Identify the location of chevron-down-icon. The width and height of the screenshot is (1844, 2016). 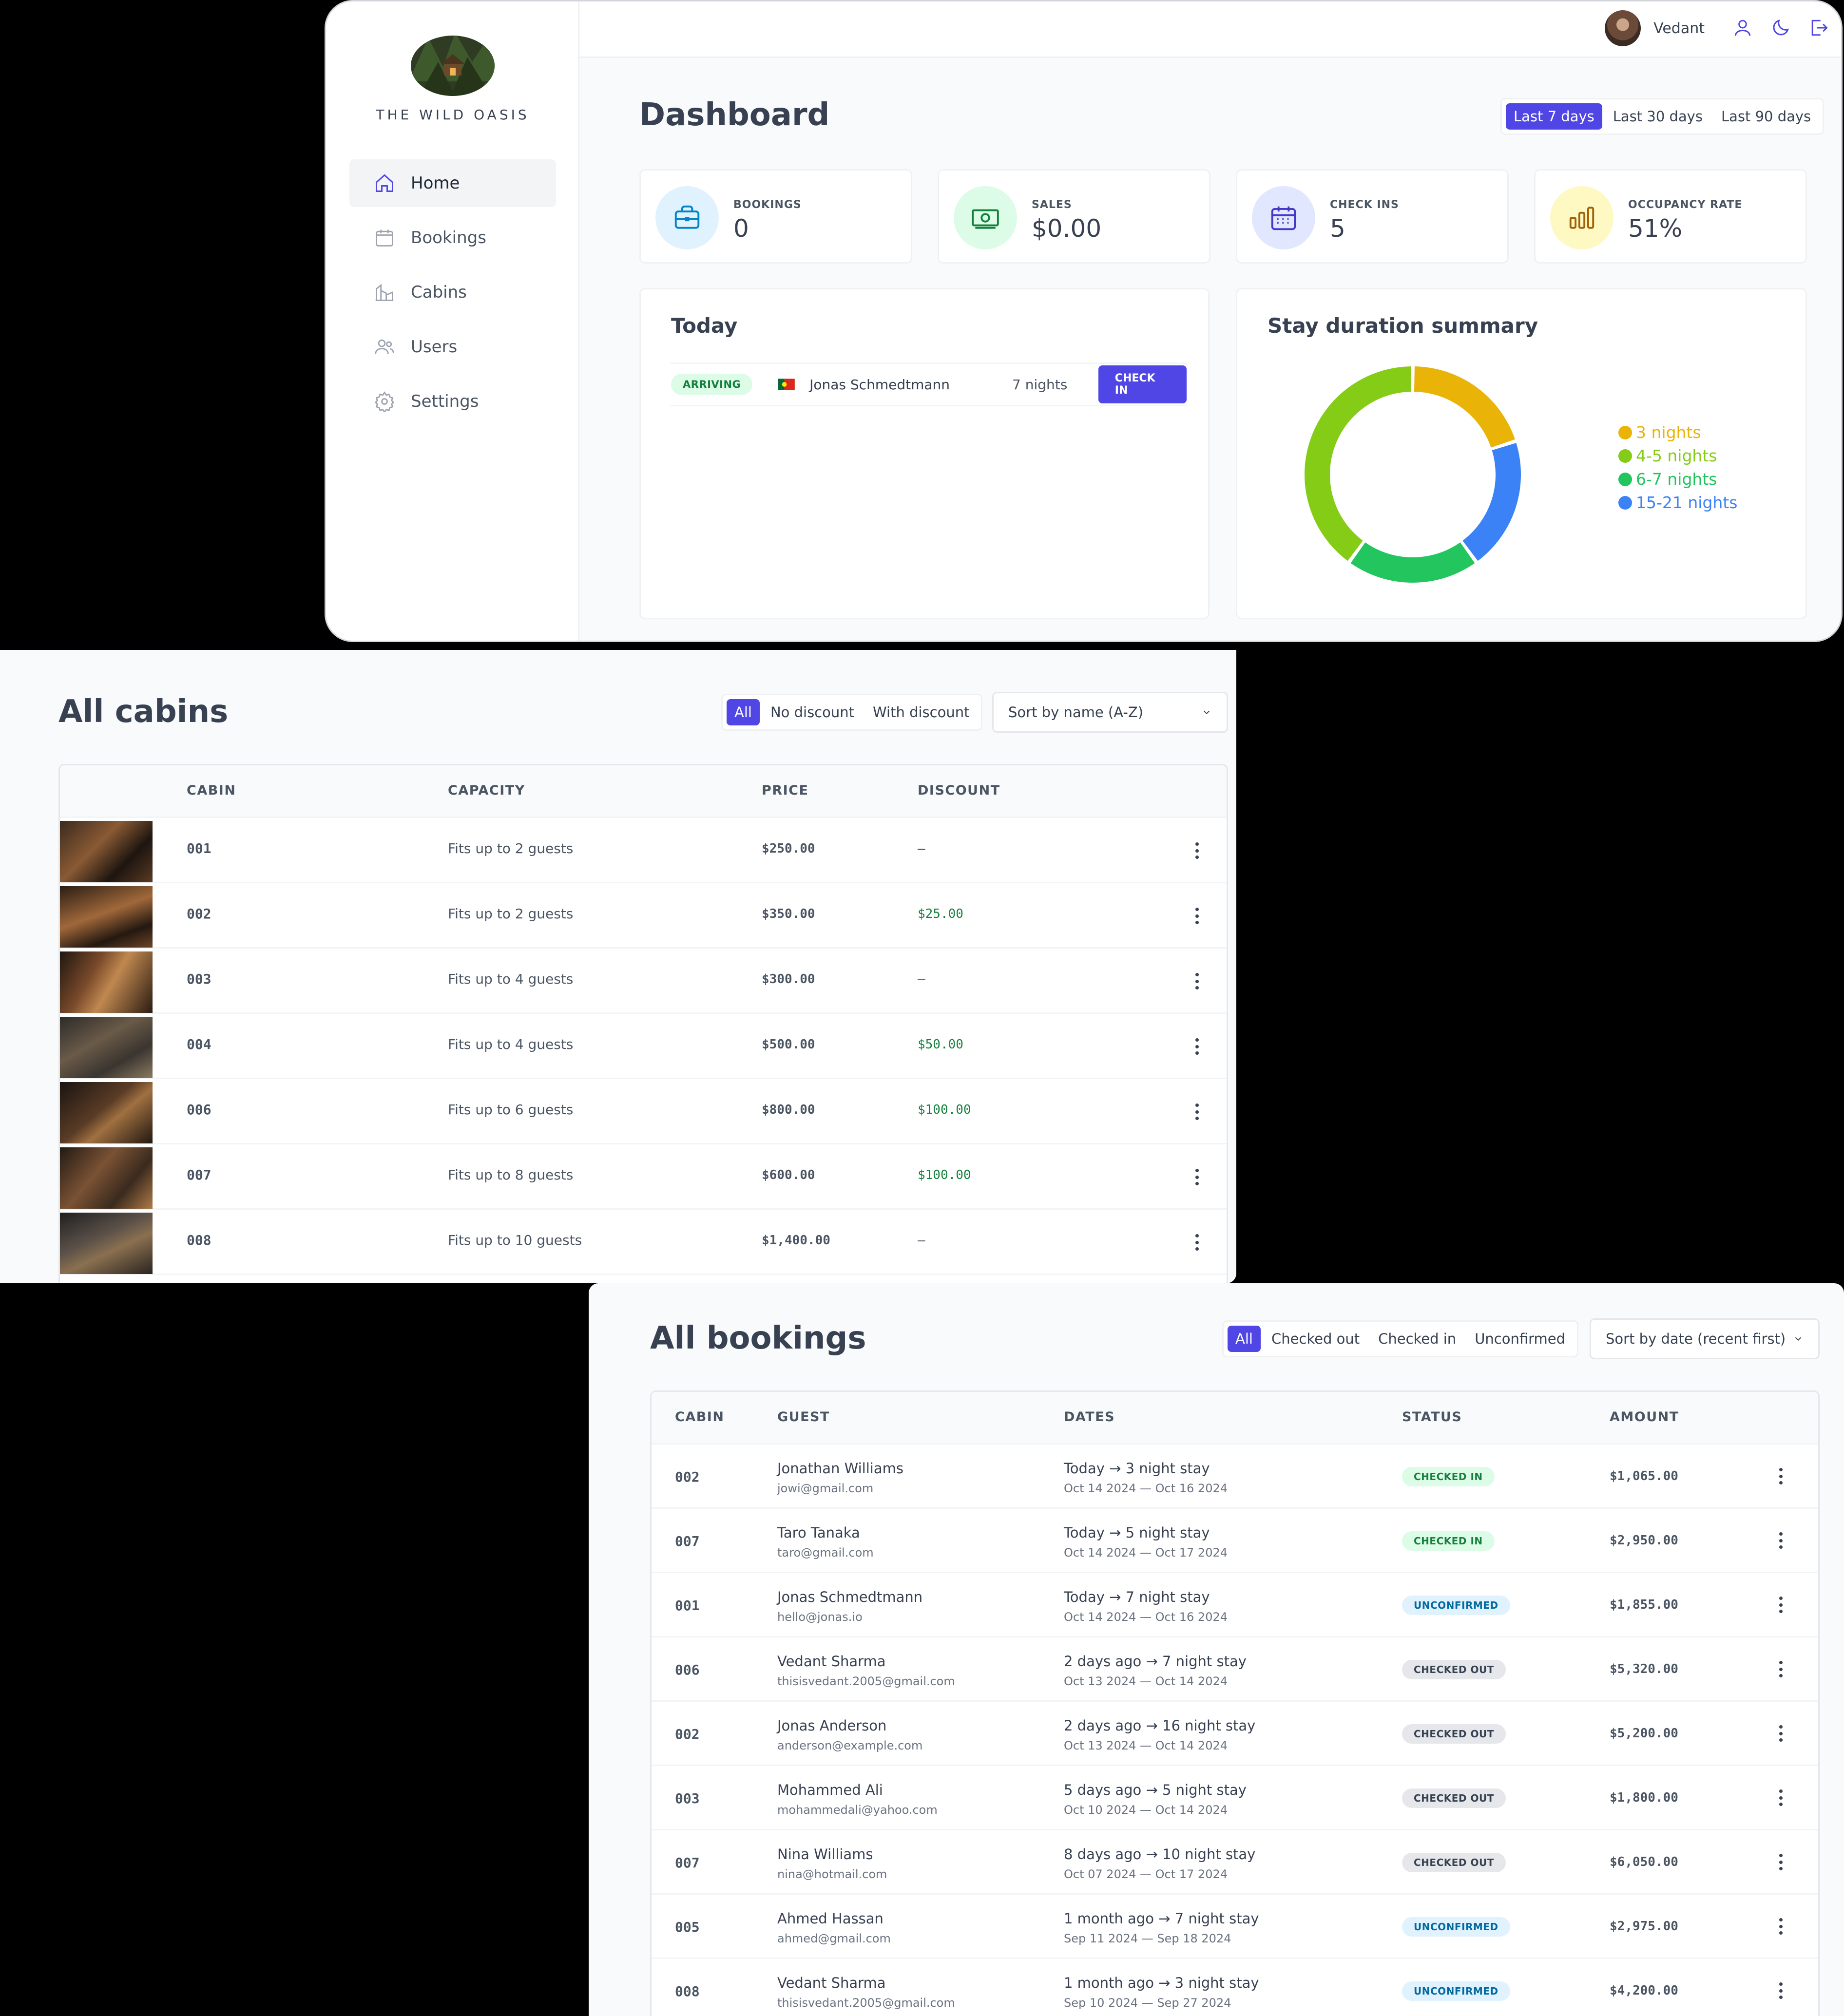
(1798, 1339).